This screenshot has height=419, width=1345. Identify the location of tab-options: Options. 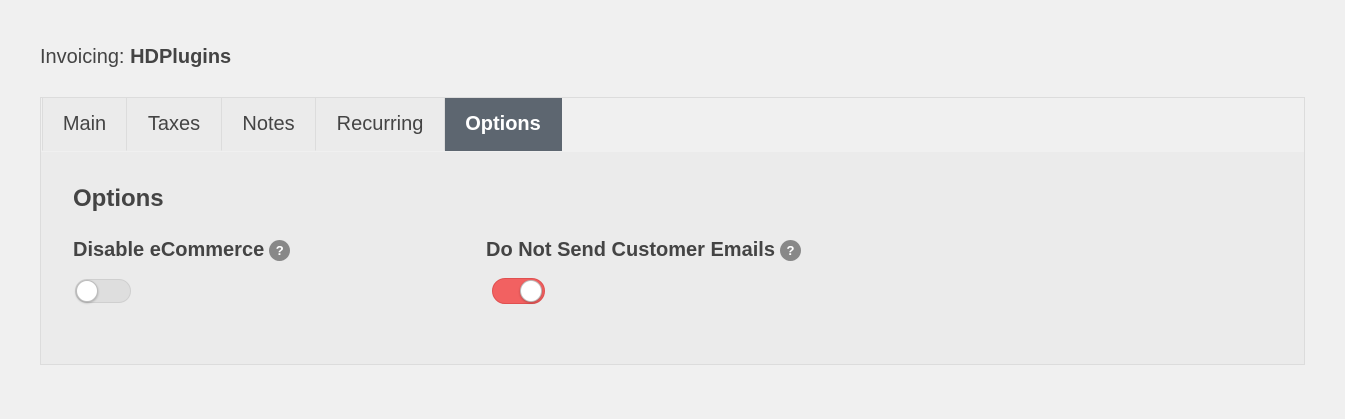
(503, 124).